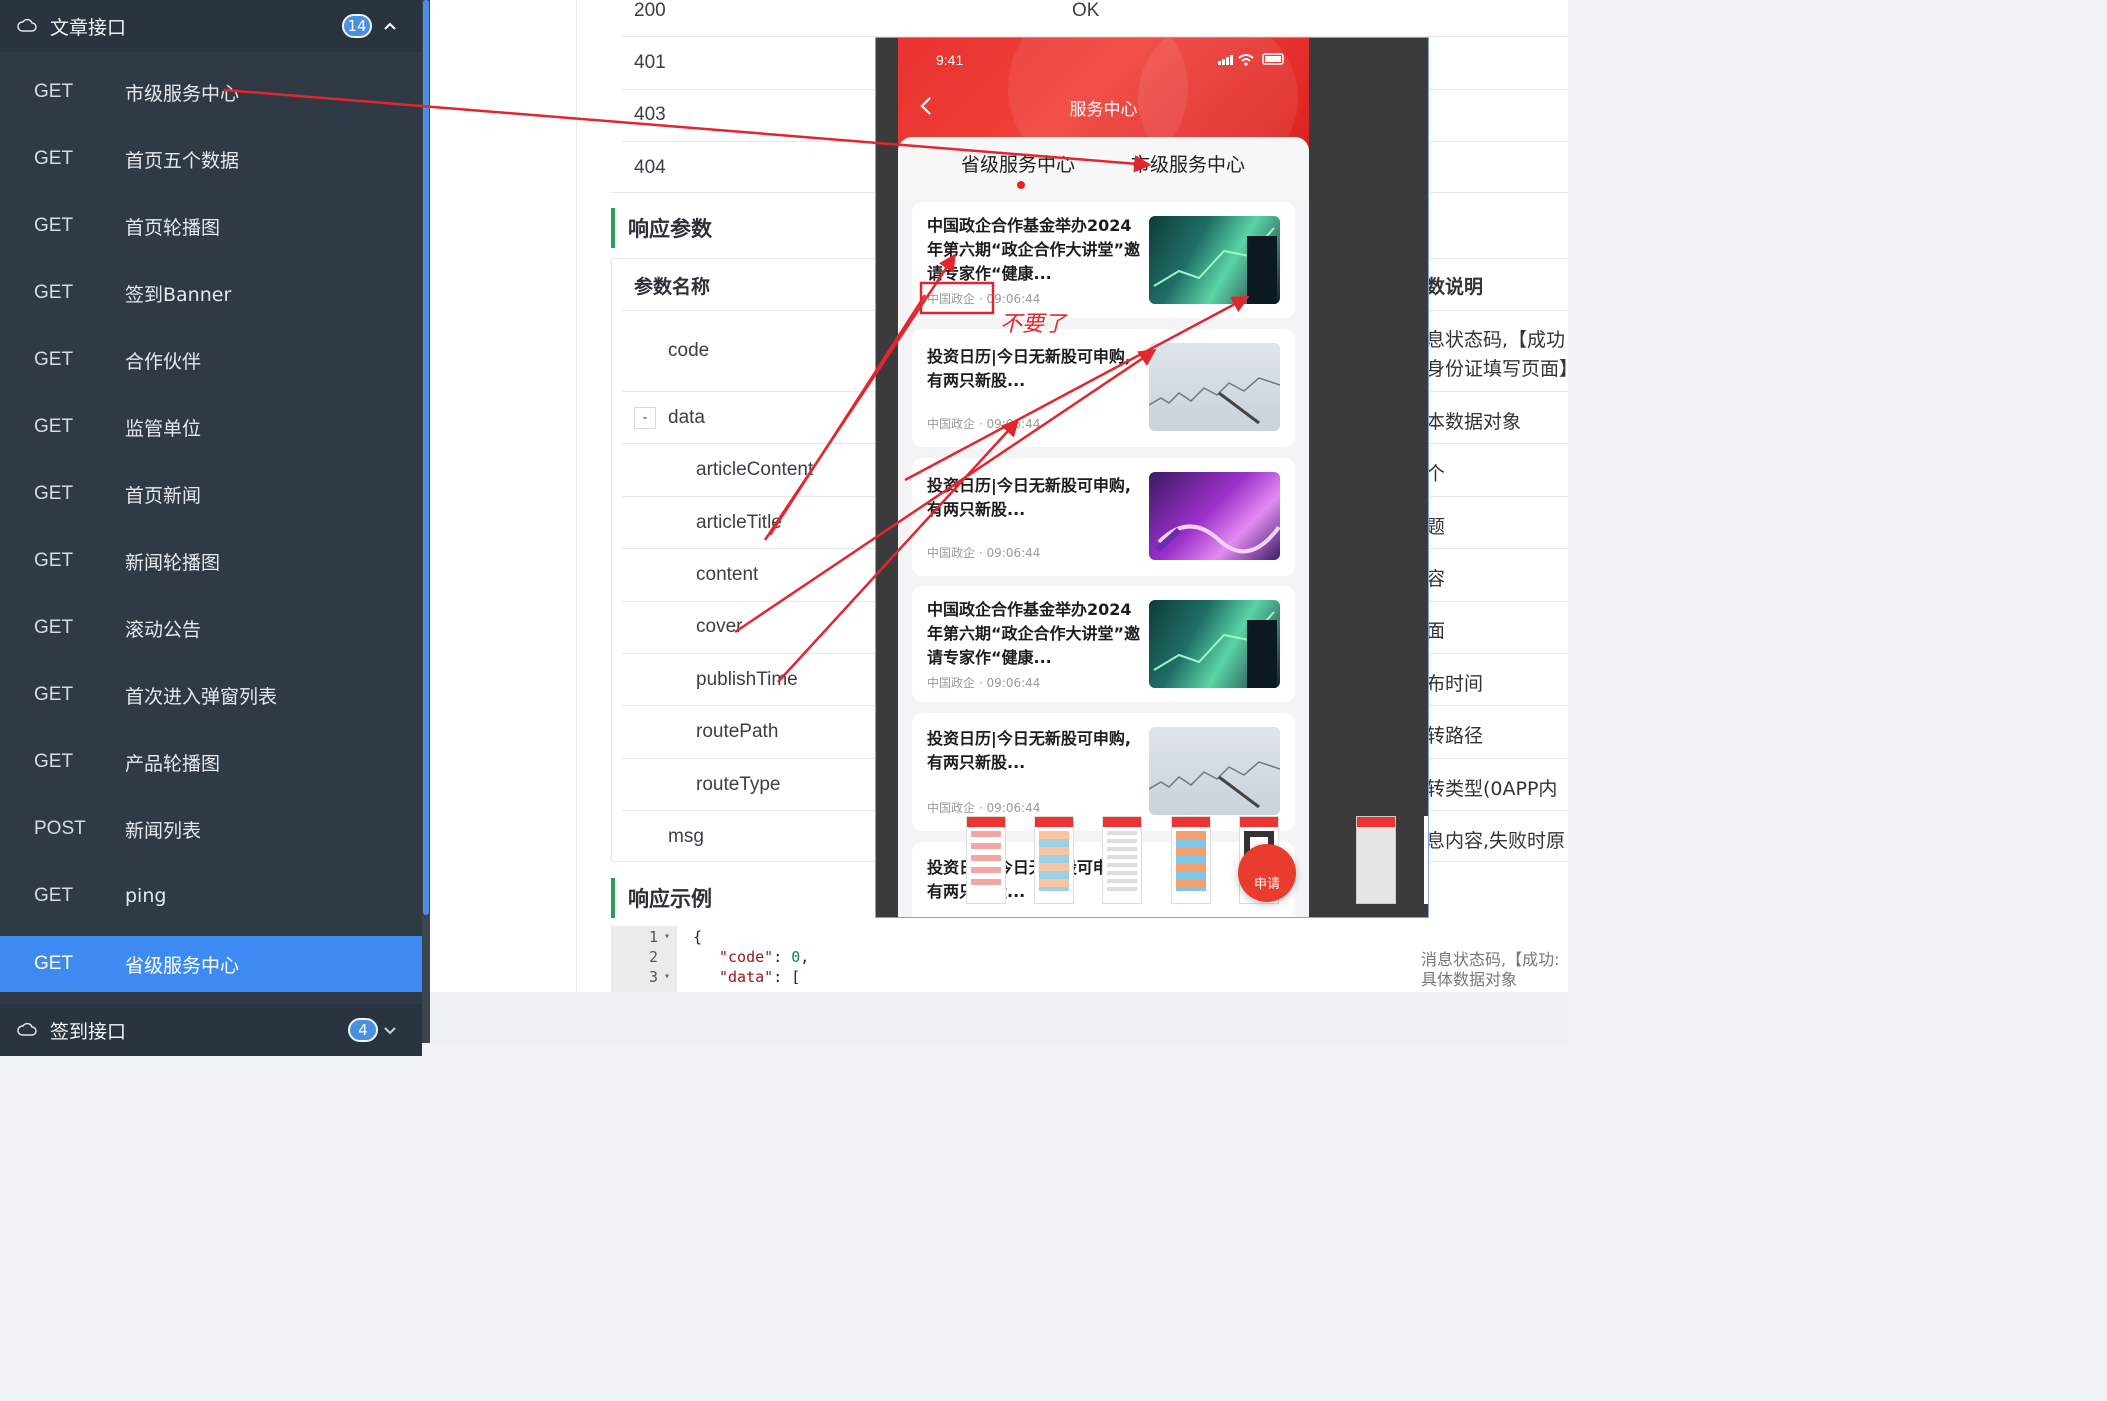 The width and height of the screenshot is (2107, 1401). I want to click on param-desc: 本数据对象, so click(1474, 422).